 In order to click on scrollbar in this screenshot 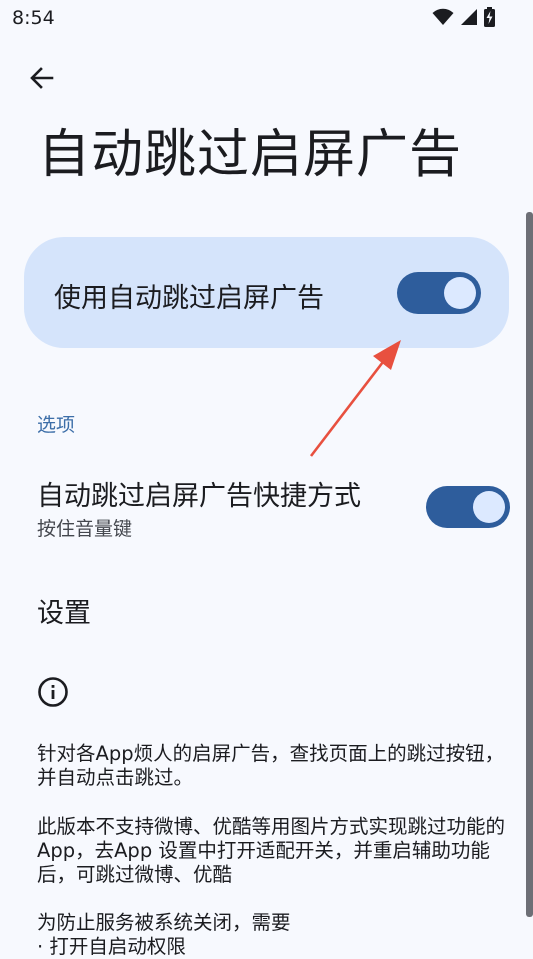, I will do `click(529, 564)`.